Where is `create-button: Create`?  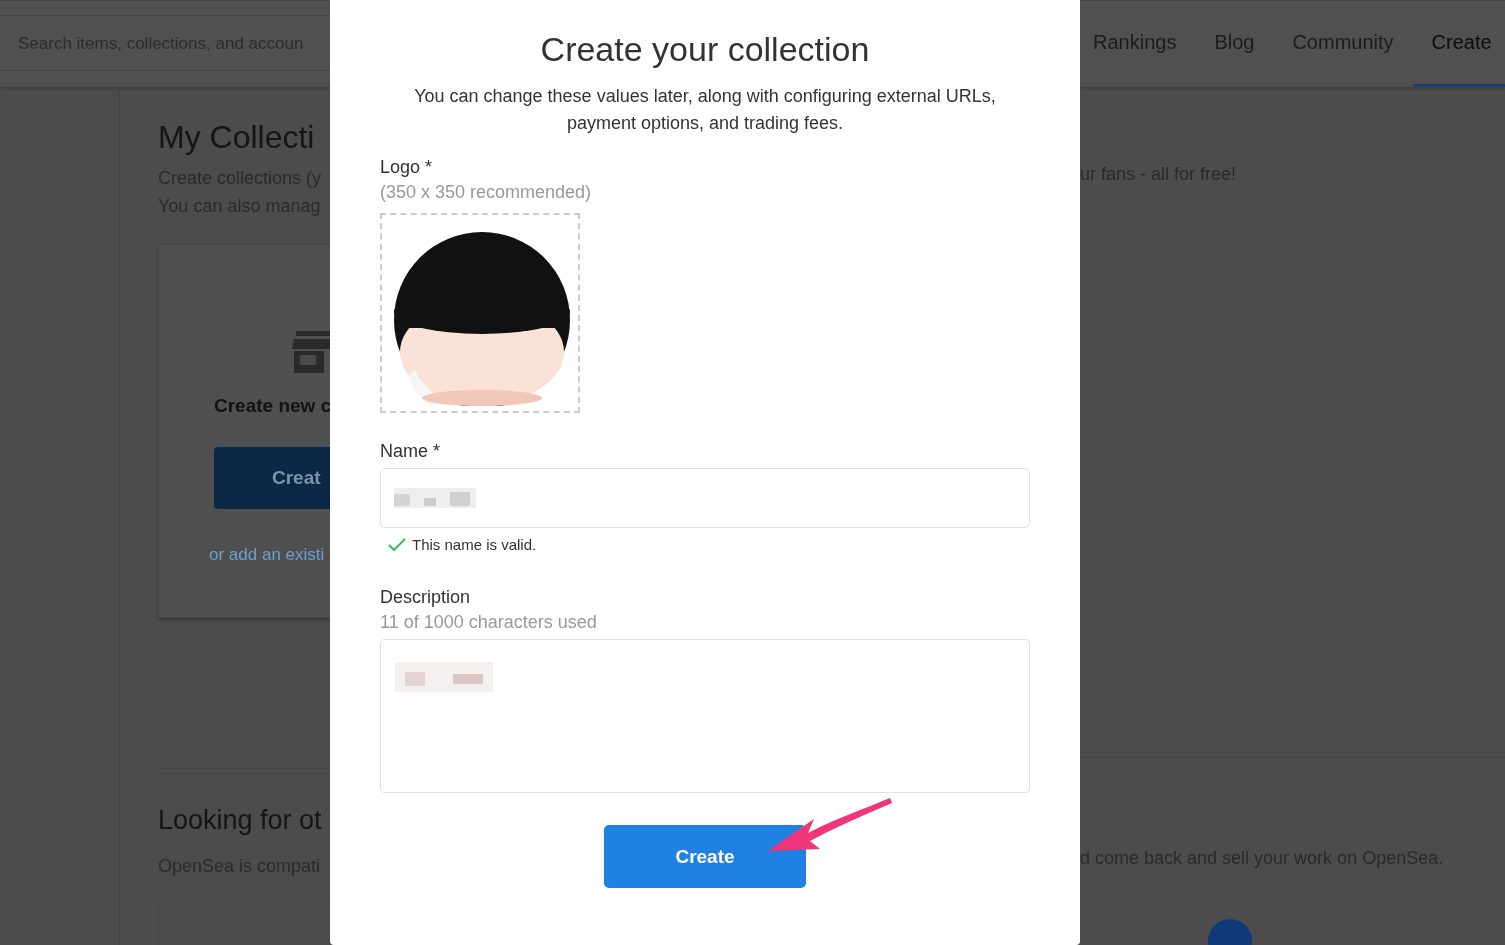 create-button: Create is located at coordinates (705, 856).